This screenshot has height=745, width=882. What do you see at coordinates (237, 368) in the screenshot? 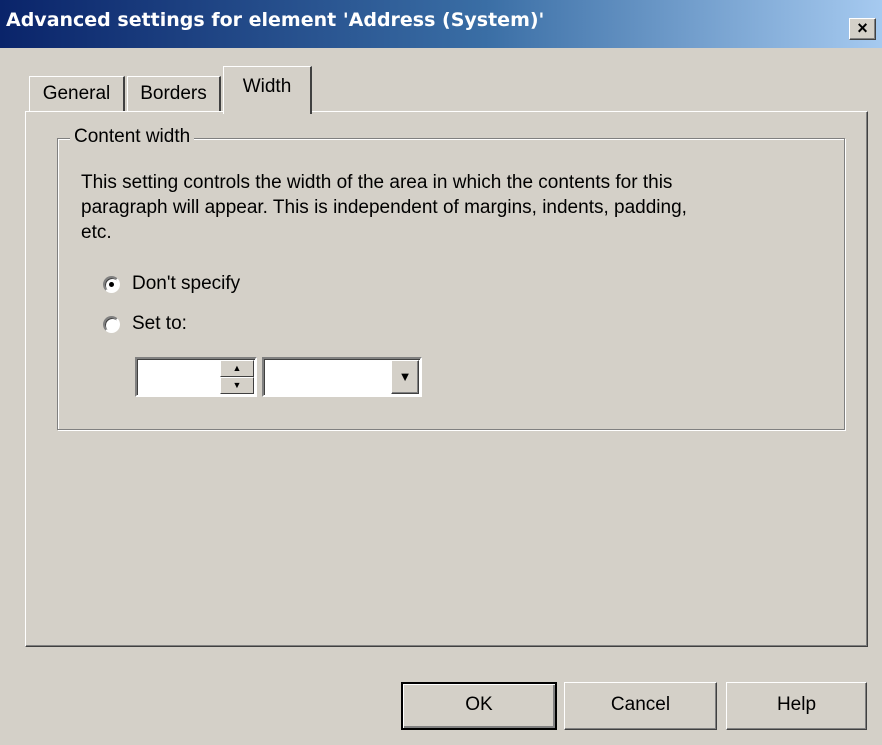
I see `spin-up-icon: ▲` at bounding box center [237, 368].